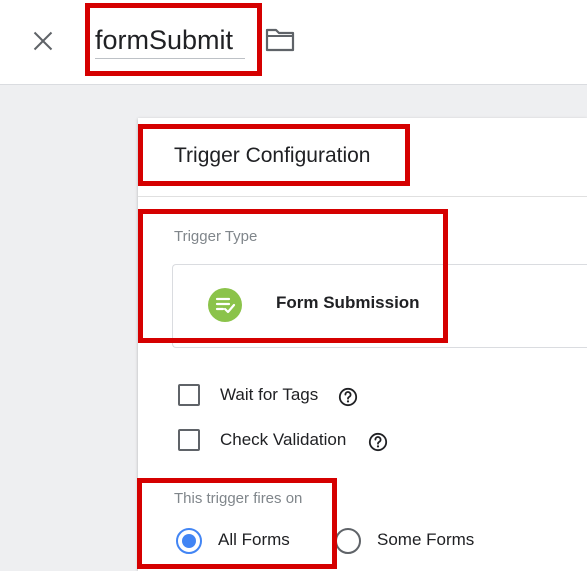 This screenshot has height=571, width=587. What do you see at coordinates (426, 539) in the screenshot?
I see `some-forms-label: Some Forms` at bounding box center [426, 539].